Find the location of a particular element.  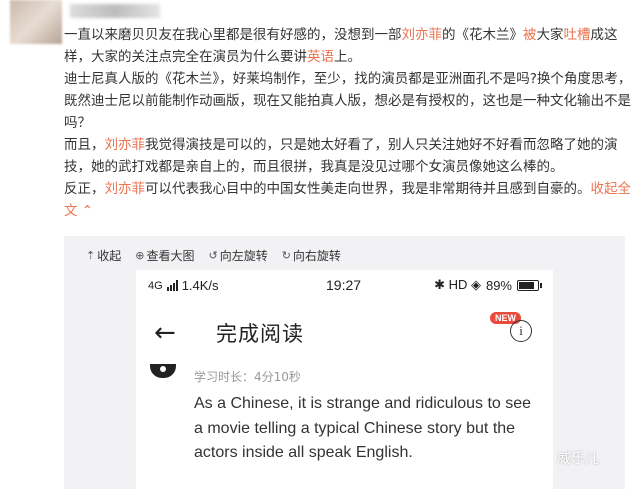

post-text: 反正， is located at coordinates (84, 189).